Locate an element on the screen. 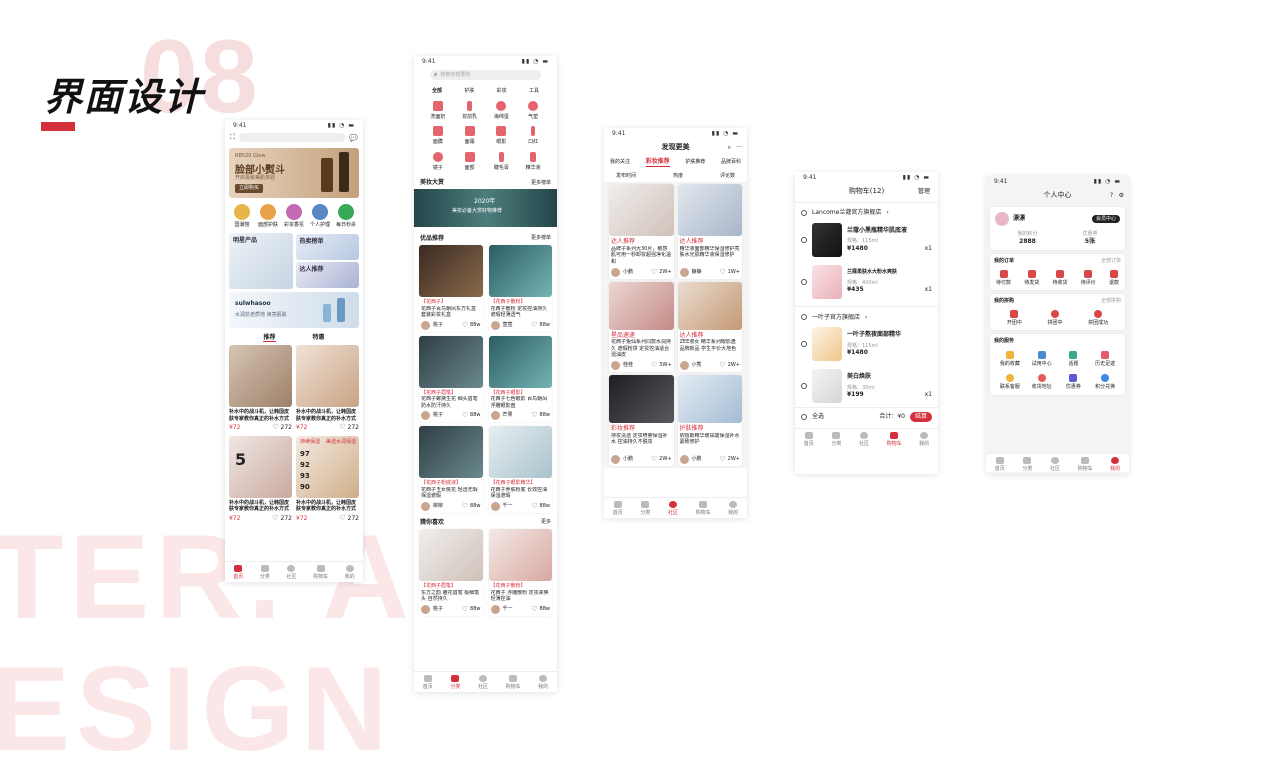 This screenshot has height=778, width=1280. category-eyeshadow: 眼影 is located at coordinates (502, 136).